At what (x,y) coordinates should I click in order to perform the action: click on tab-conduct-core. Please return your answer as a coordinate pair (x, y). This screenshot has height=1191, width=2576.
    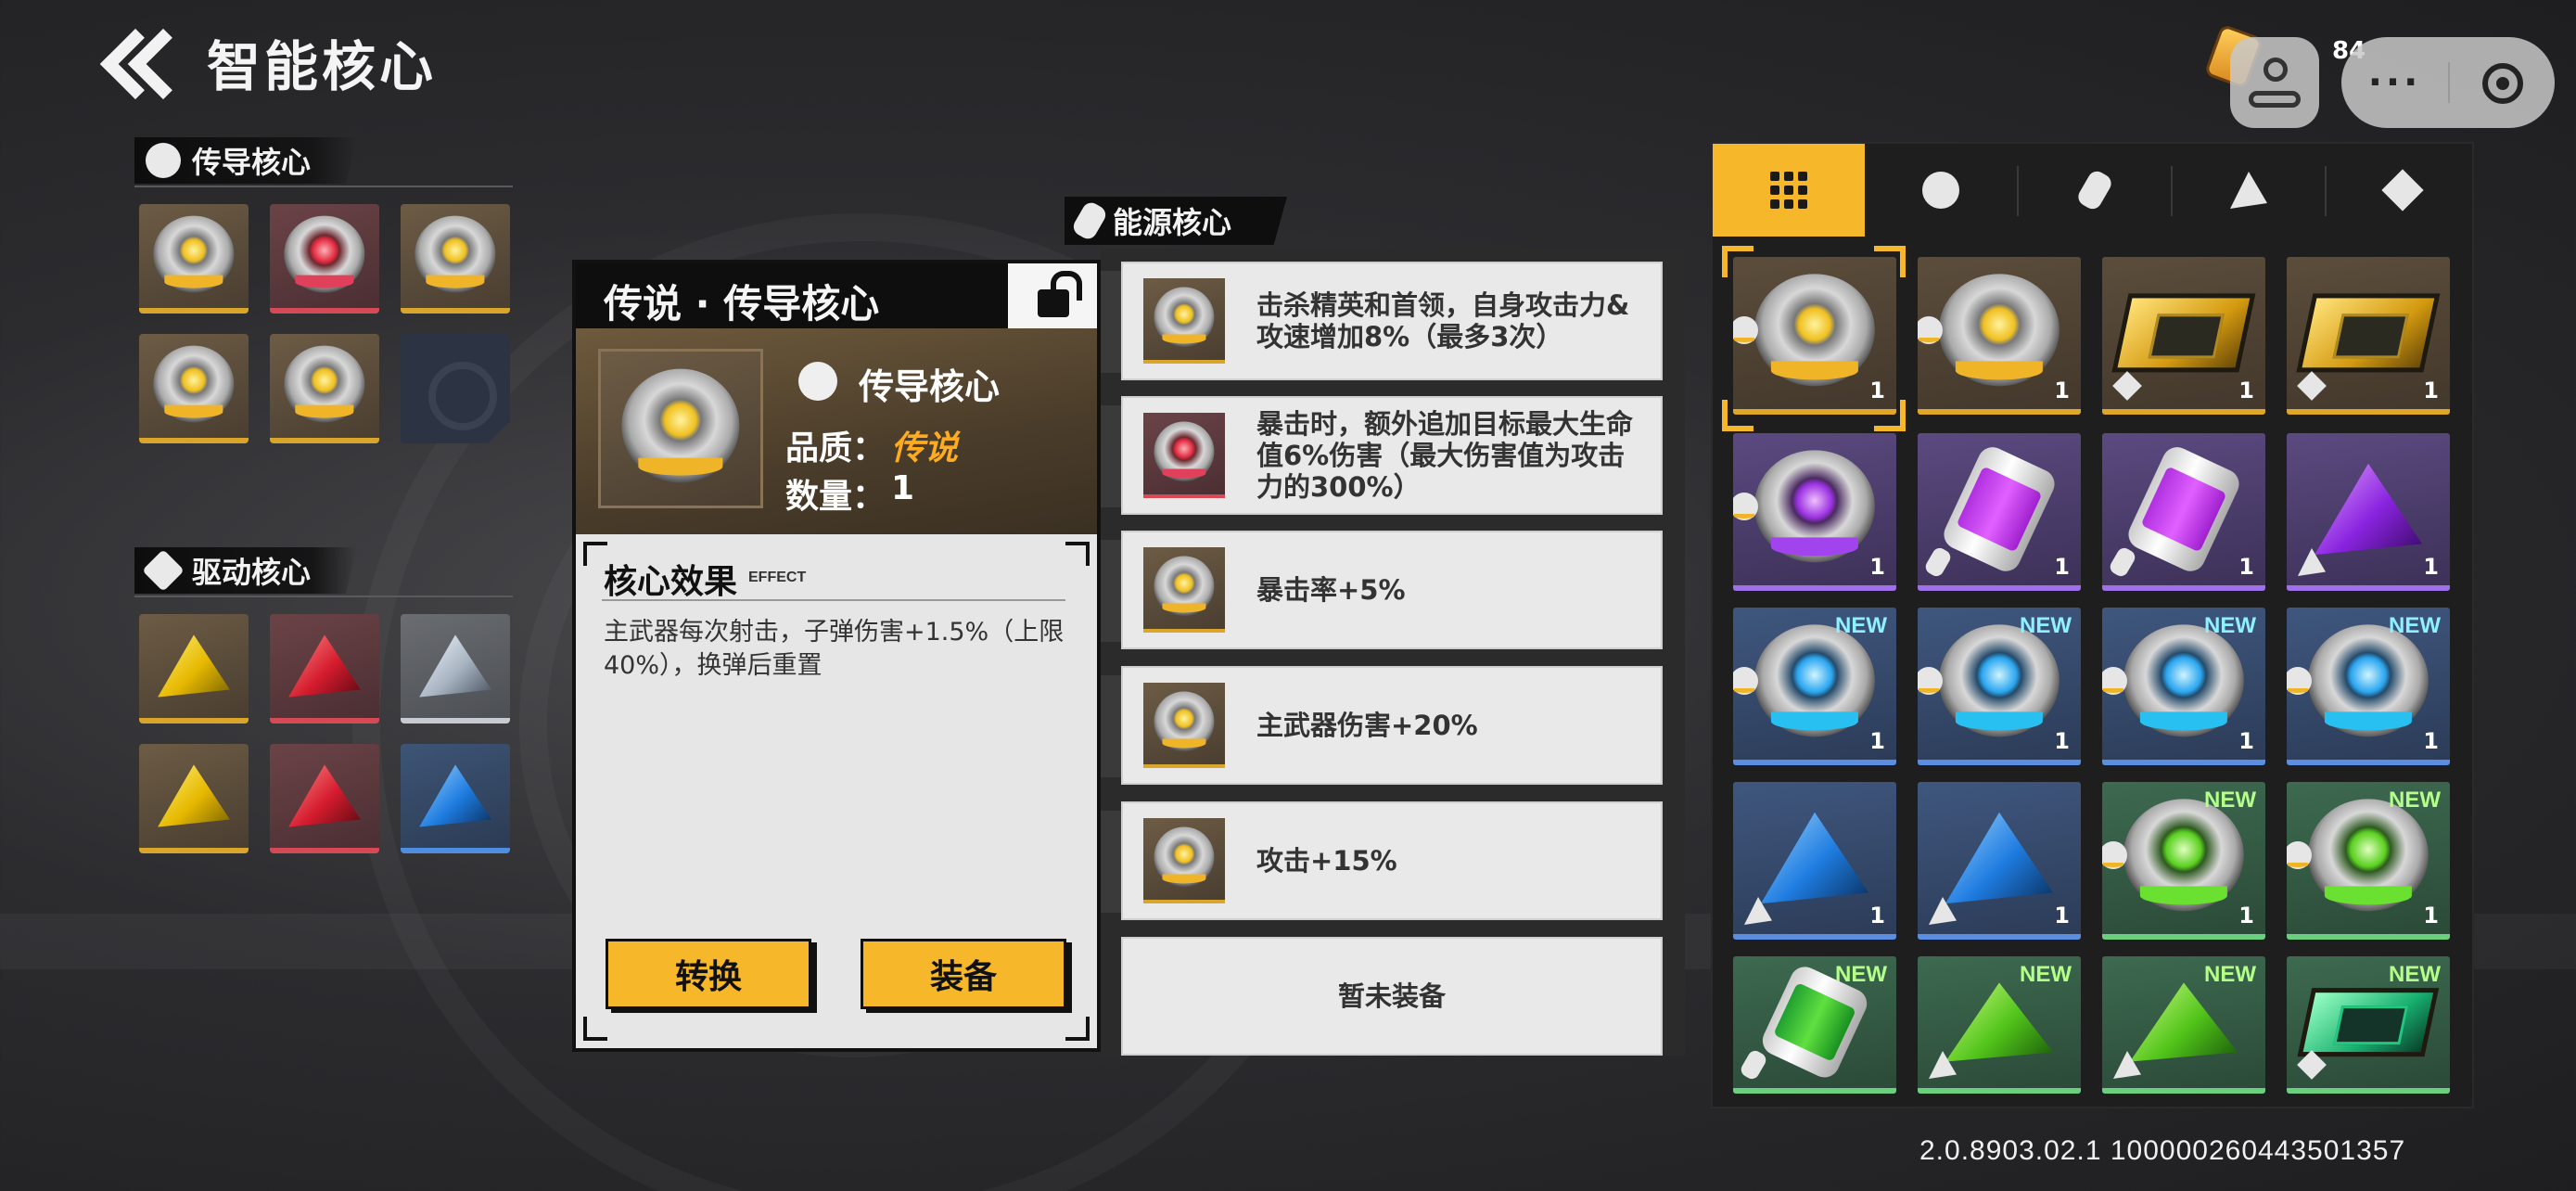
    Looking at the image, I should click on (1941, 190).